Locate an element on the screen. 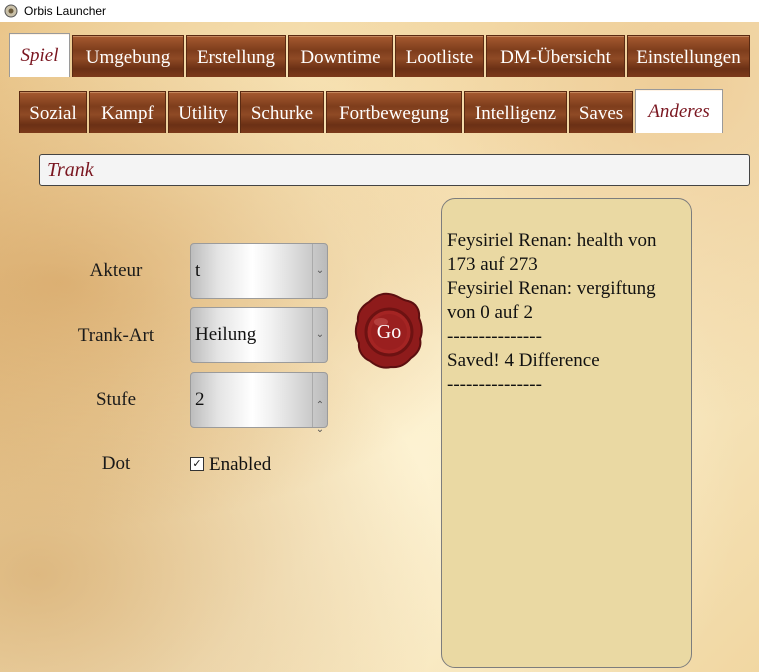 This screenshot has width=759, height=672. tab-label: Schurke is located at coordinates (282, 113).